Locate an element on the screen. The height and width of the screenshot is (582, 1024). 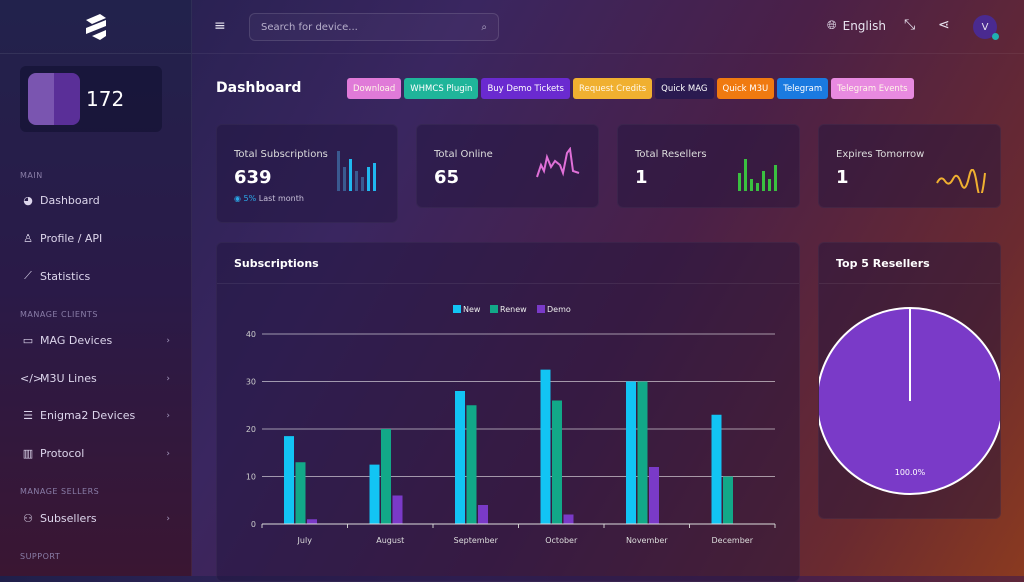
logo is located at coordinates (95, 27).